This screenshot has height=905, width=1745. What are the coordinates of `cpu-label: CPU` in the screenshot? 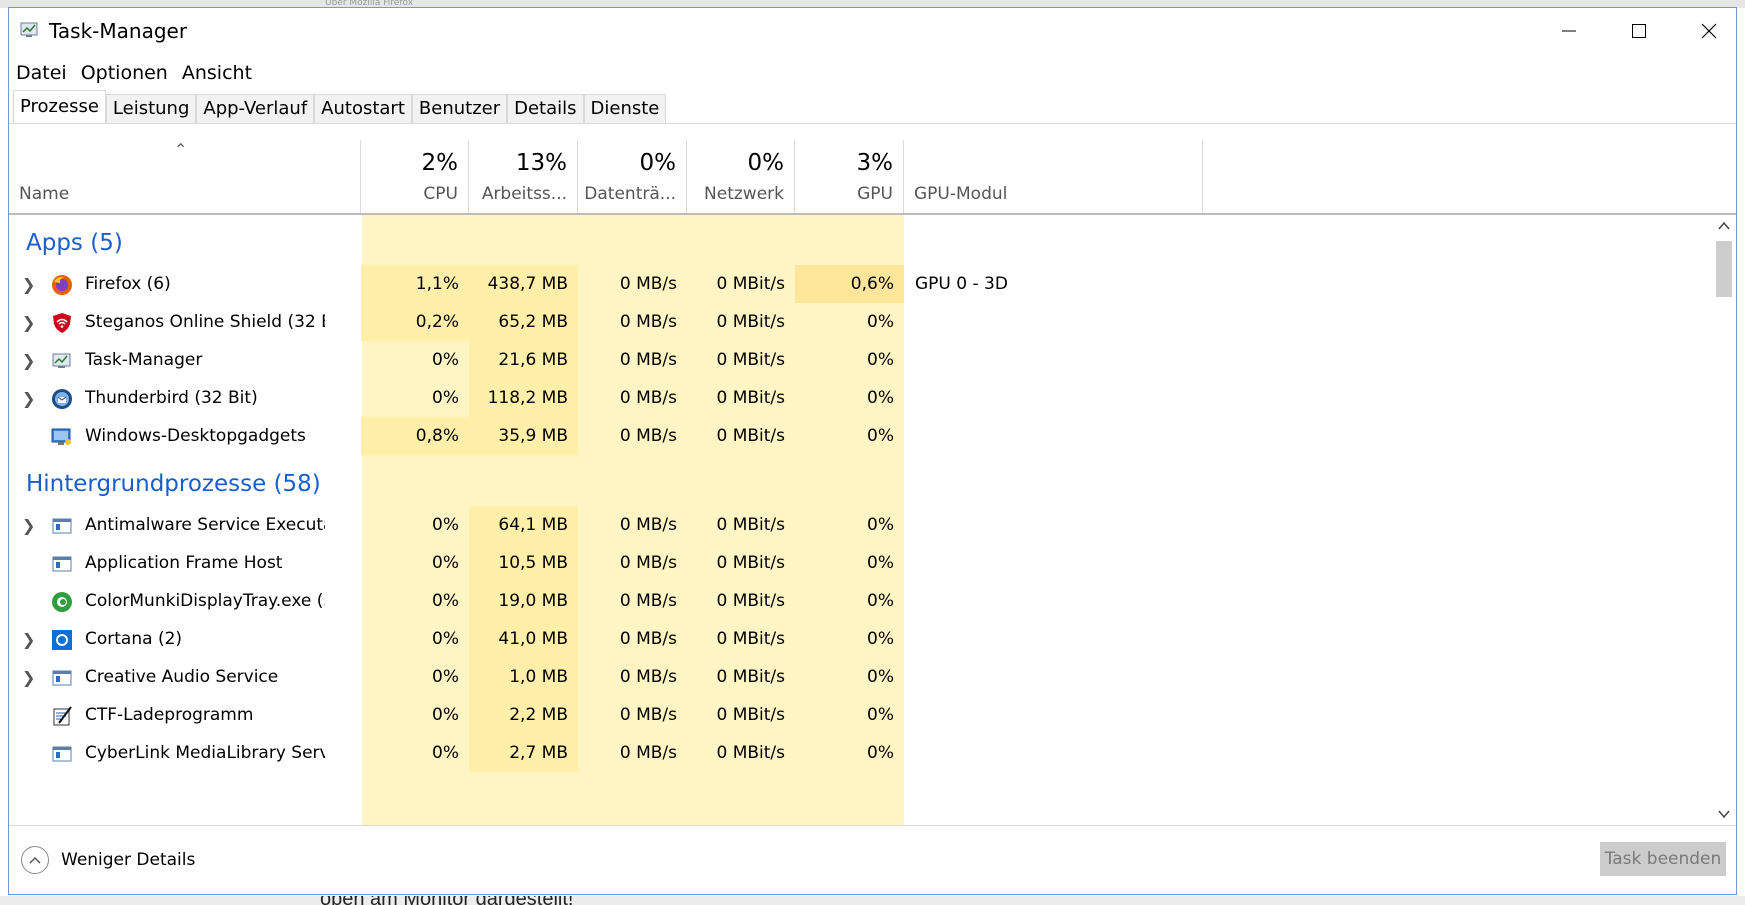 It's located at (440, 194).